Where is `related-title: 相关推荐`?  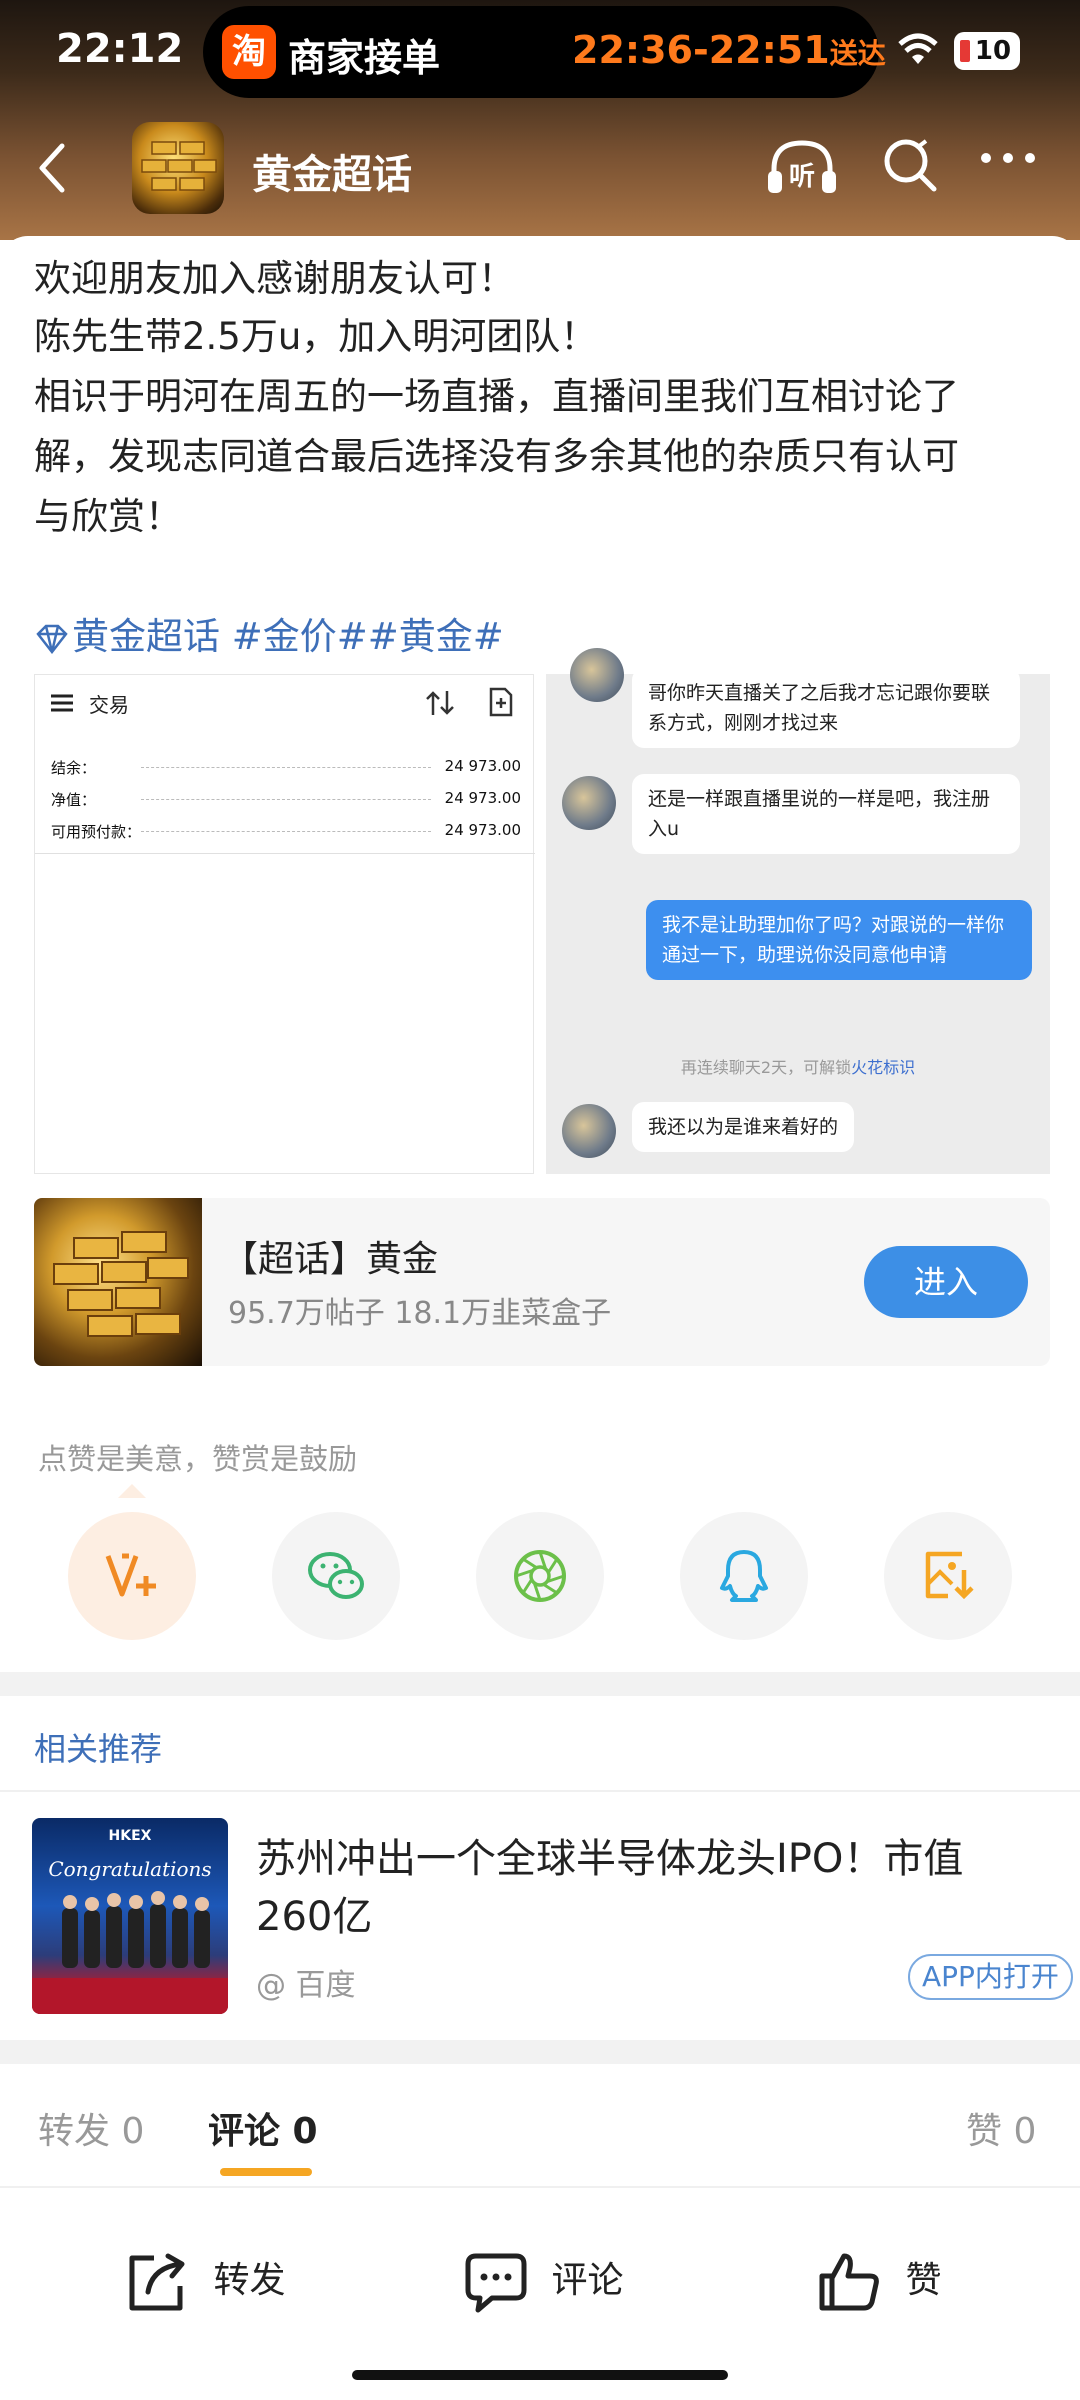 related-title: 相关推荐 is located at coordinates (98, 1749).